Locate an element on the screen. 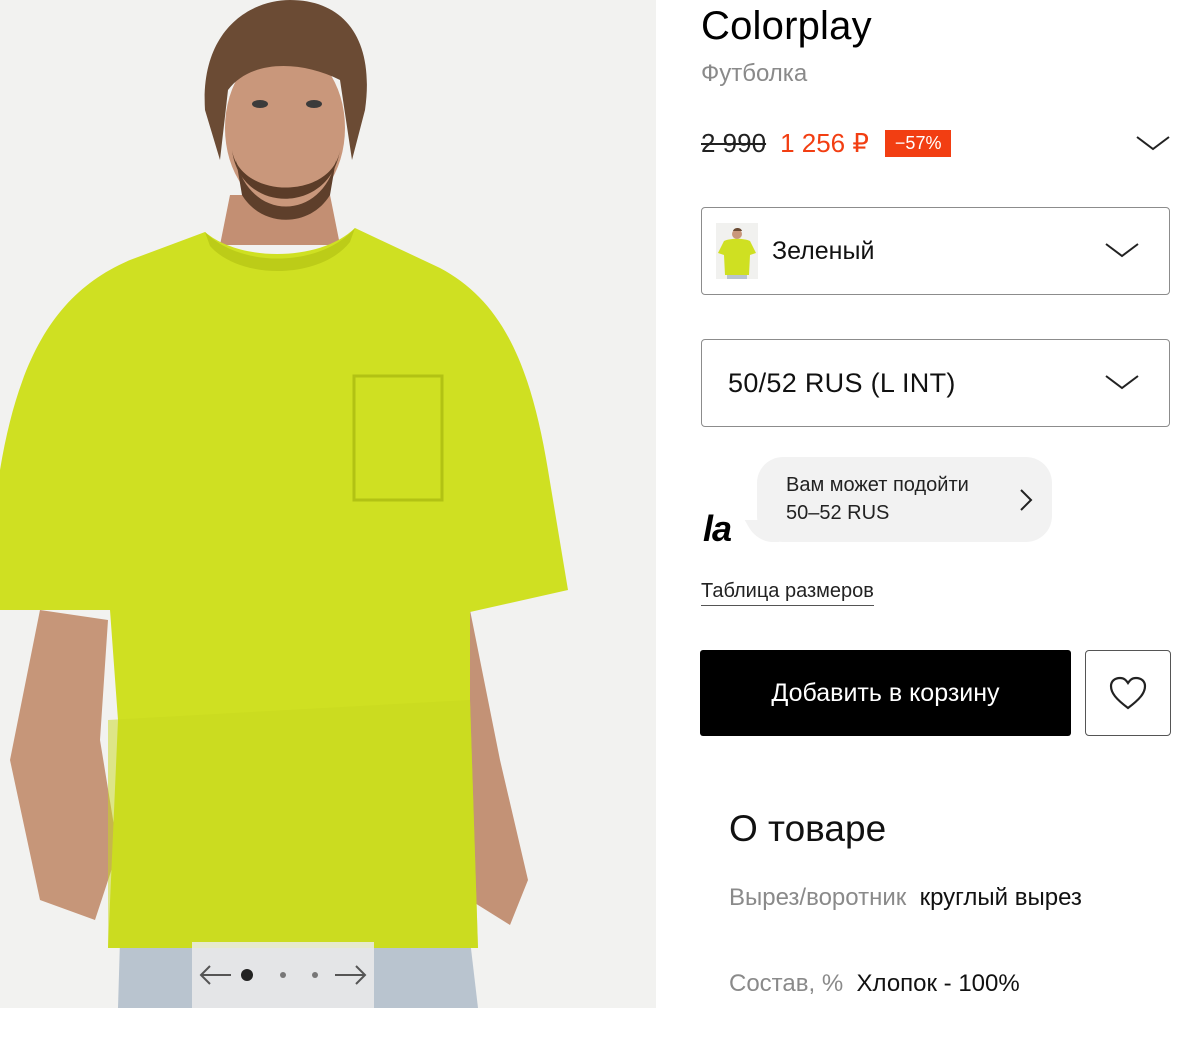 The width and height of the screenshot is (1200, 1037). attribute-row: Состав, % Хлопок - 100% is located at coordinates (919, 984).